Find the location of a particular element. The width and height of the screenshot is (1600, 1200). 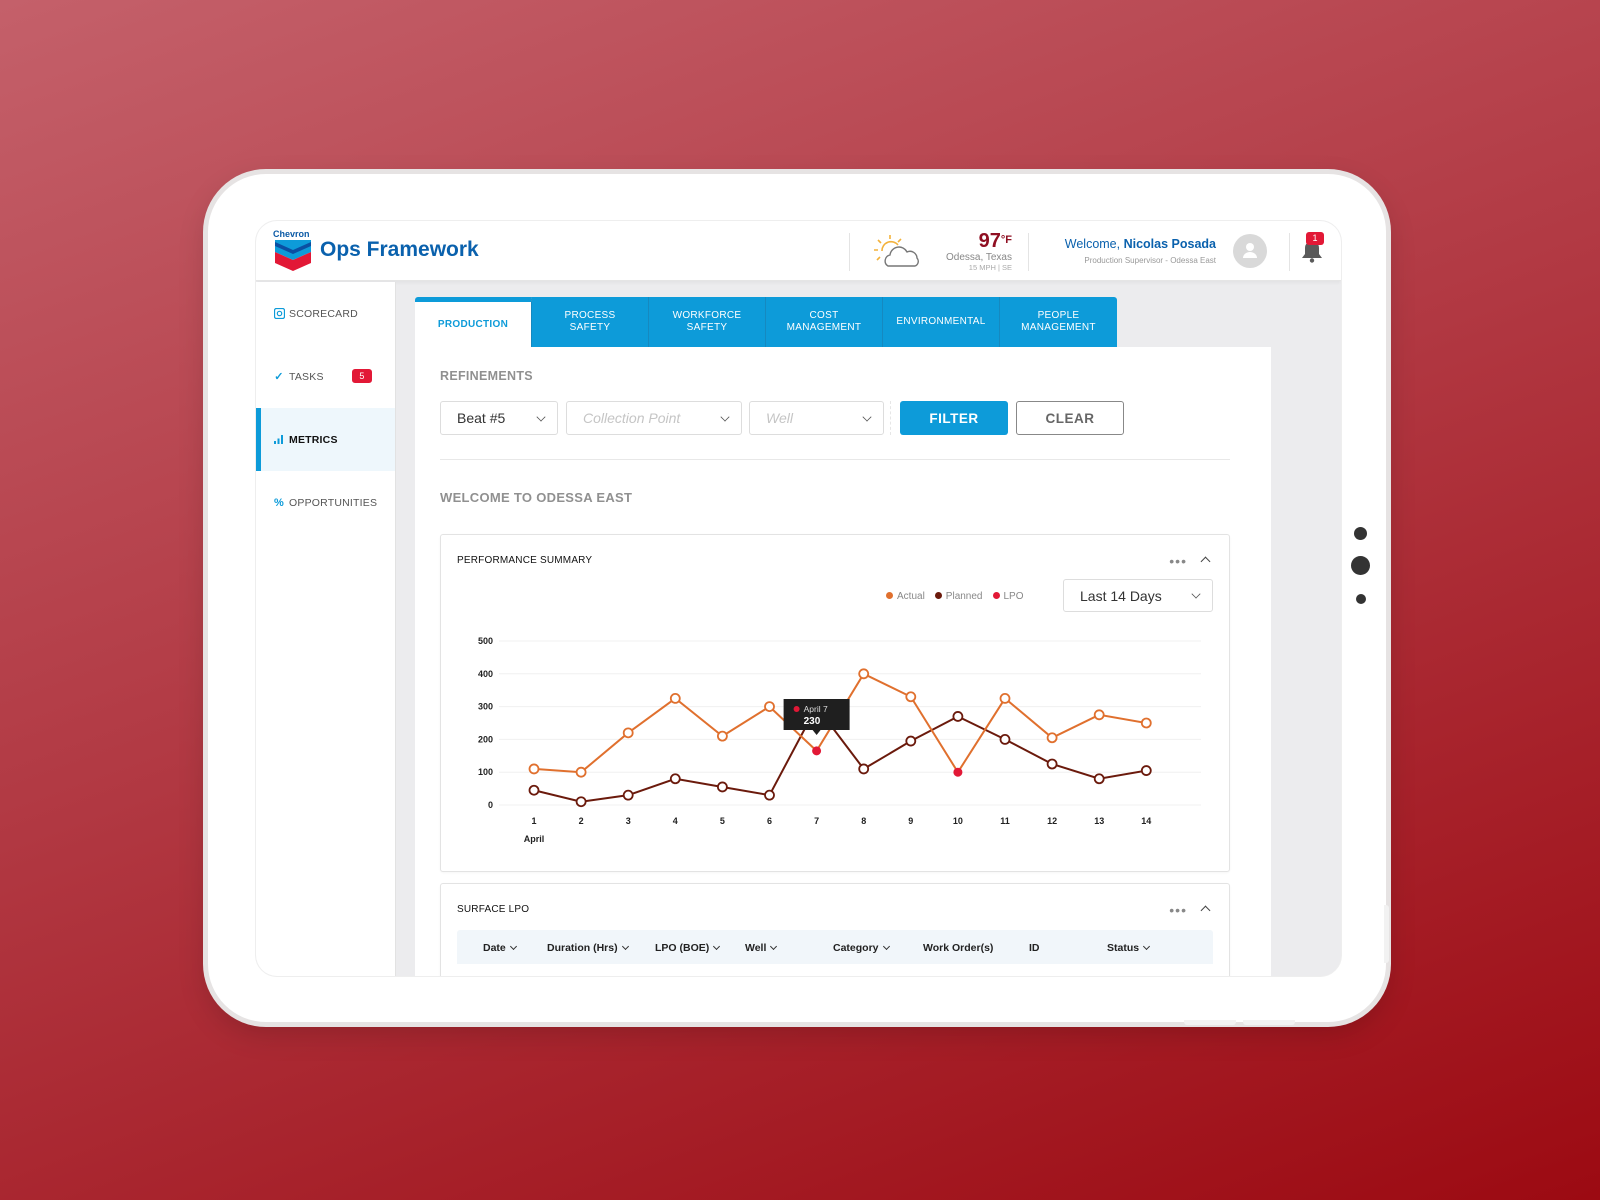

notification-badge: 1 is located at coordinates (1315, 238).